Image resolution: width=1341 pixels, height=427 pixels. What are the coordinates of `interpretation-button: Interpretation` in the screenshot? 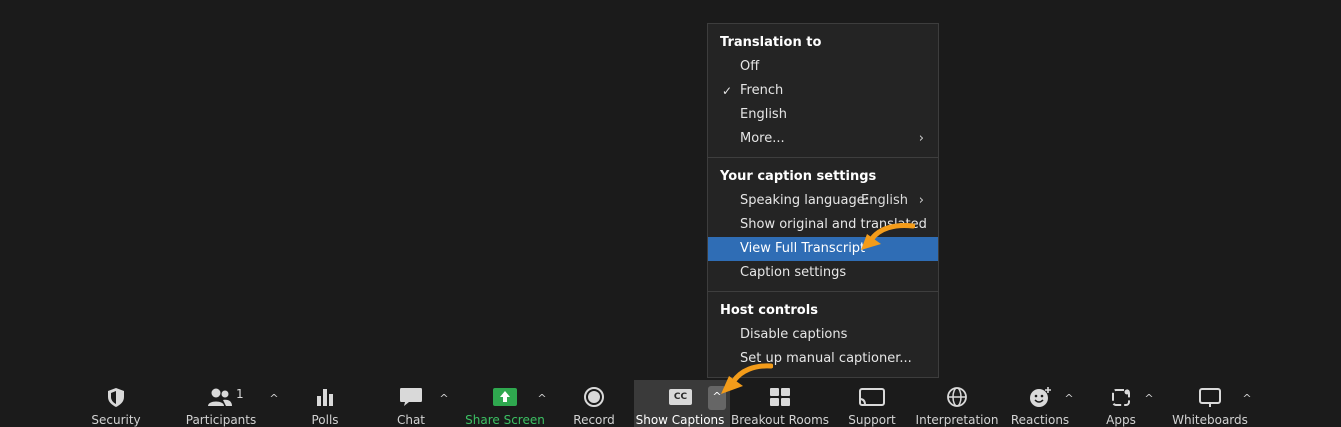 It's located at (957, 403).